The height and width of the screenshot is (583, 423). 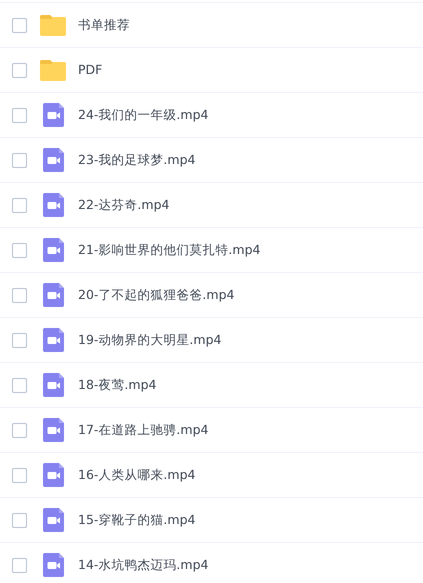 What do you see at coordinates (143, 430) in the screenshot?
I see `file-name: 17-在道路上驰骋.mp4` at bounding box center [143, 430].